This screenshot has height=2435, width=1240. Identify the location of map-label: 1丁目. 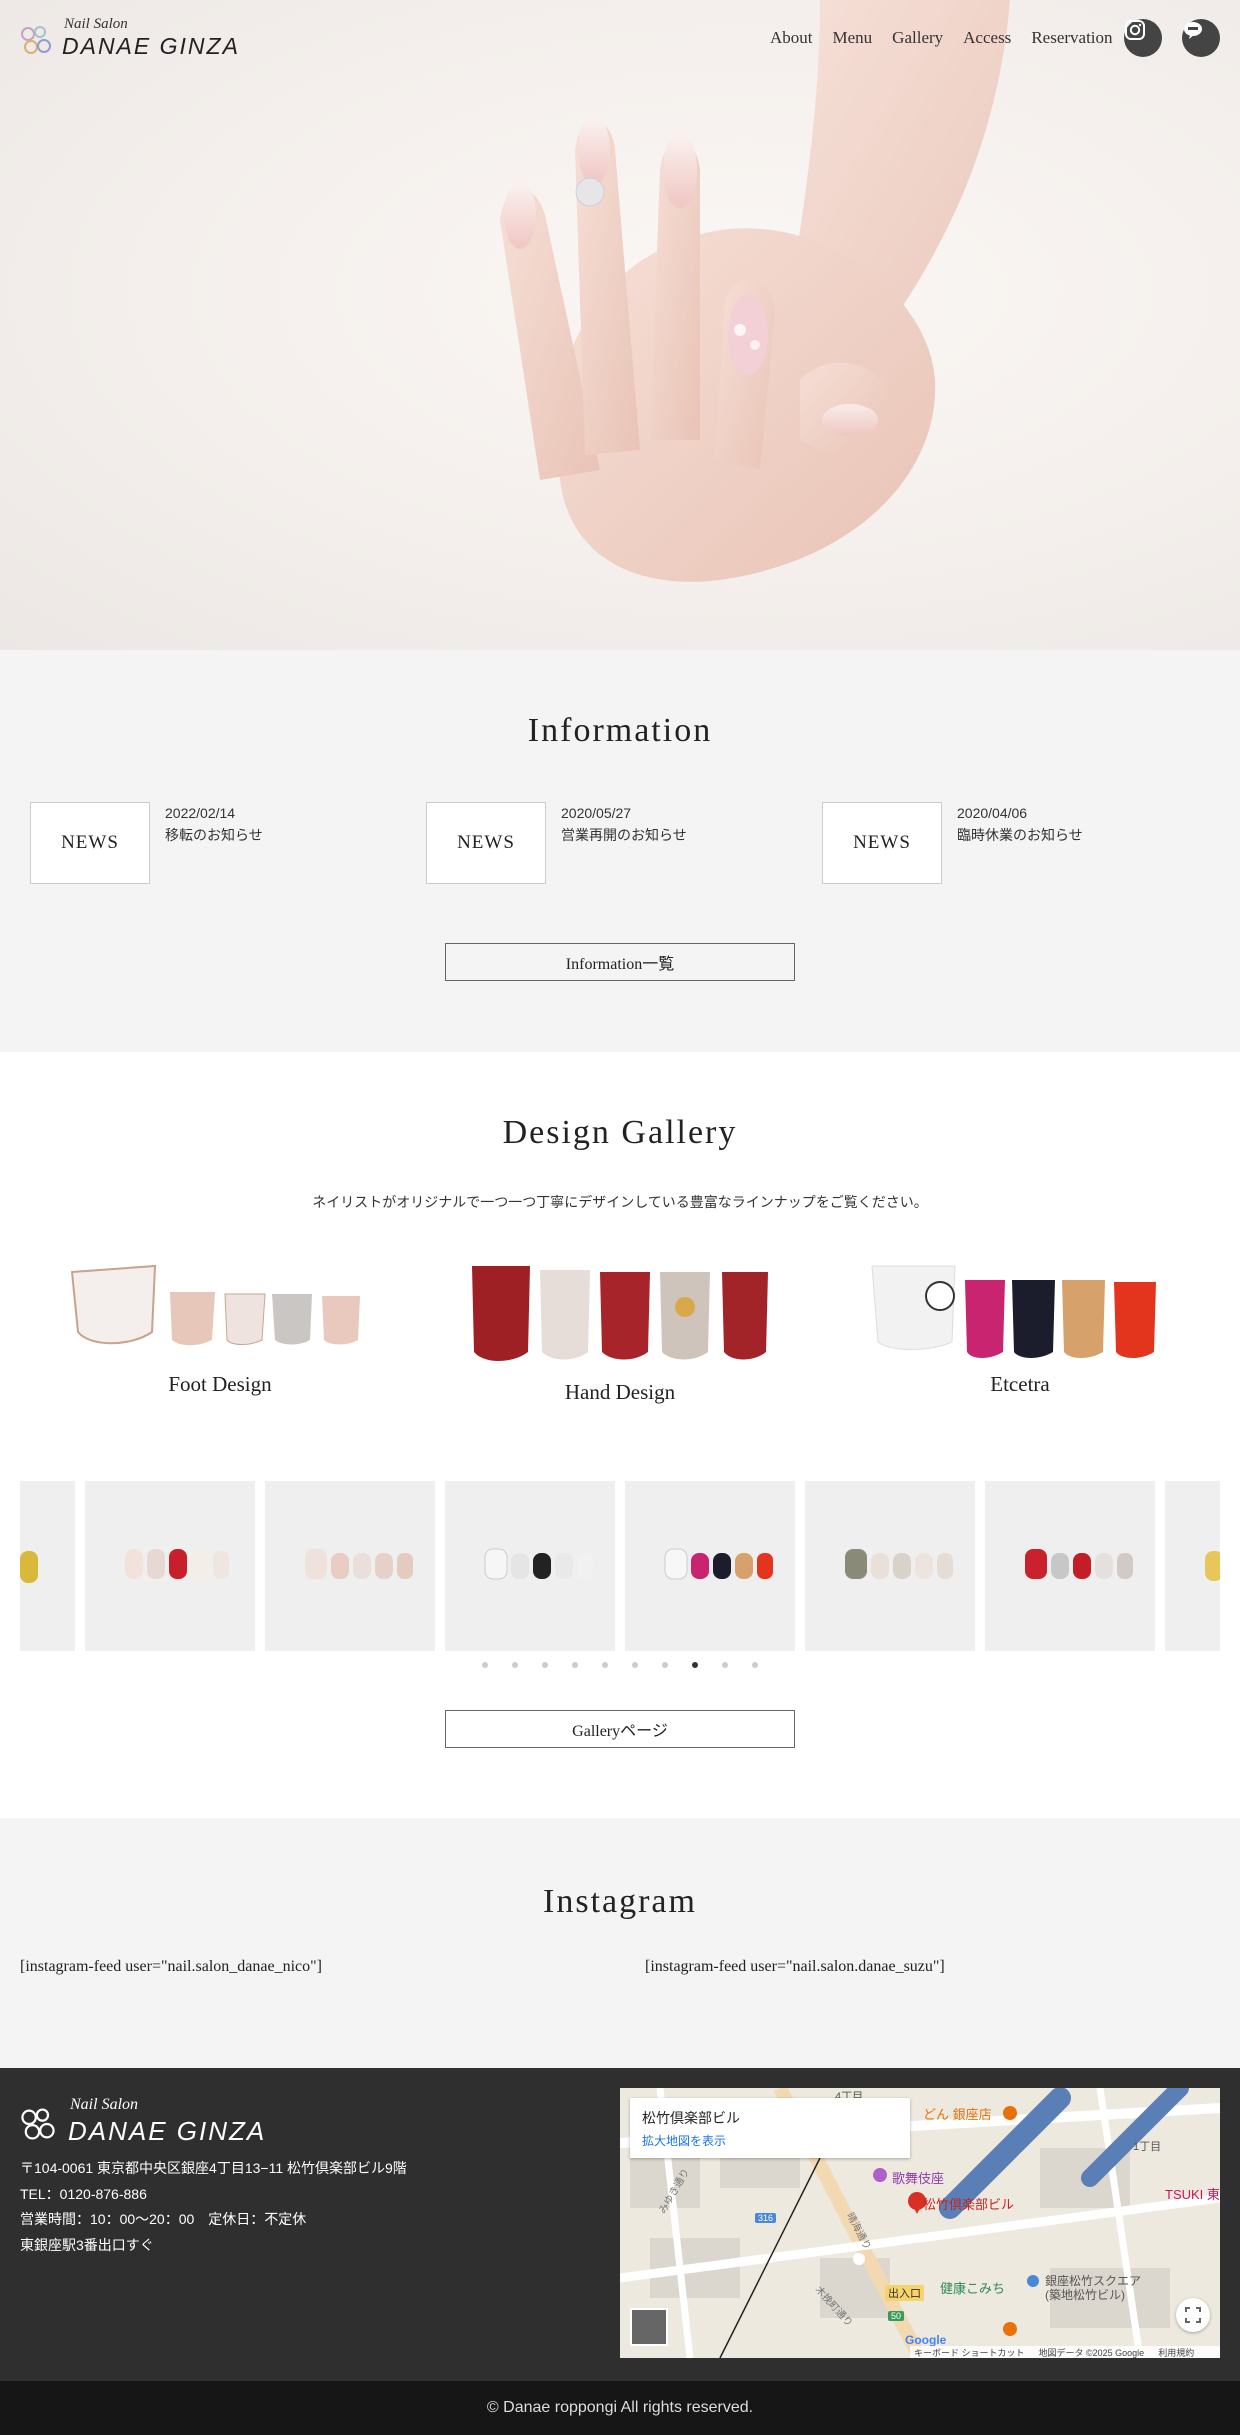
(1147, 2147).